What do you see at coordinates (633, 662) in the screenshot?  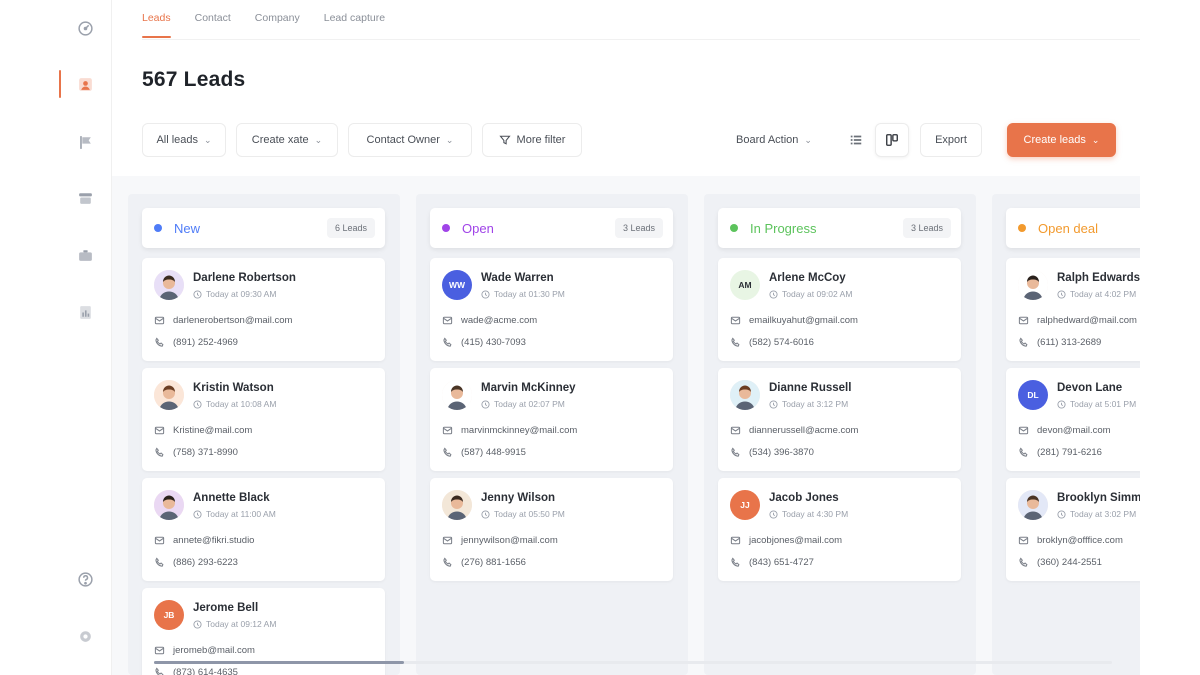 I see `horizontal-scrollbar` at bounding box center [633, 662].